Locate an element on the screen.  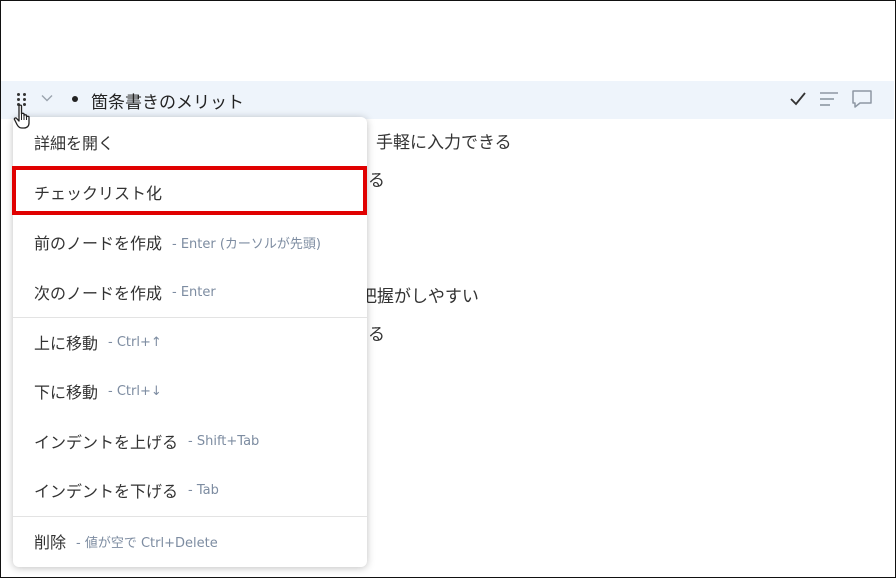
menu-item-shortcut: - Shift+Tab is located at coordinates (224, 441).